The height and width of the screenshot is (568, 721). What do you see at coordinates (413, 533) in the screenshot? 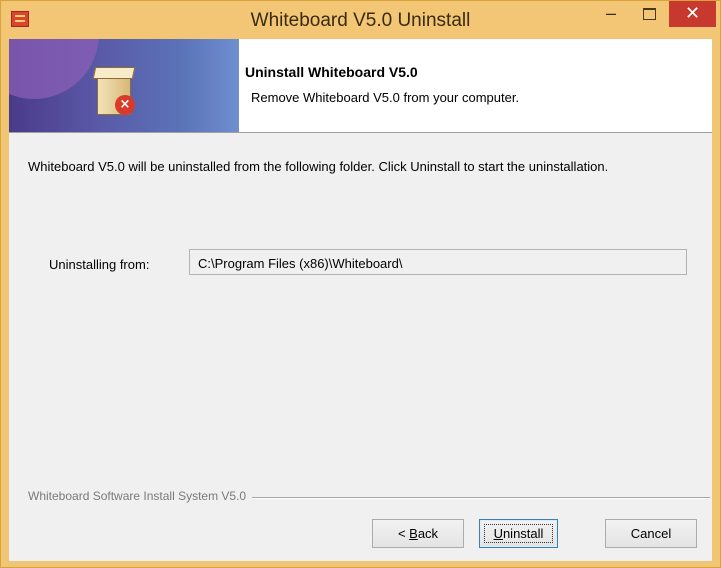
I see `back-accelerator: B` at bounding box center [413, 533].